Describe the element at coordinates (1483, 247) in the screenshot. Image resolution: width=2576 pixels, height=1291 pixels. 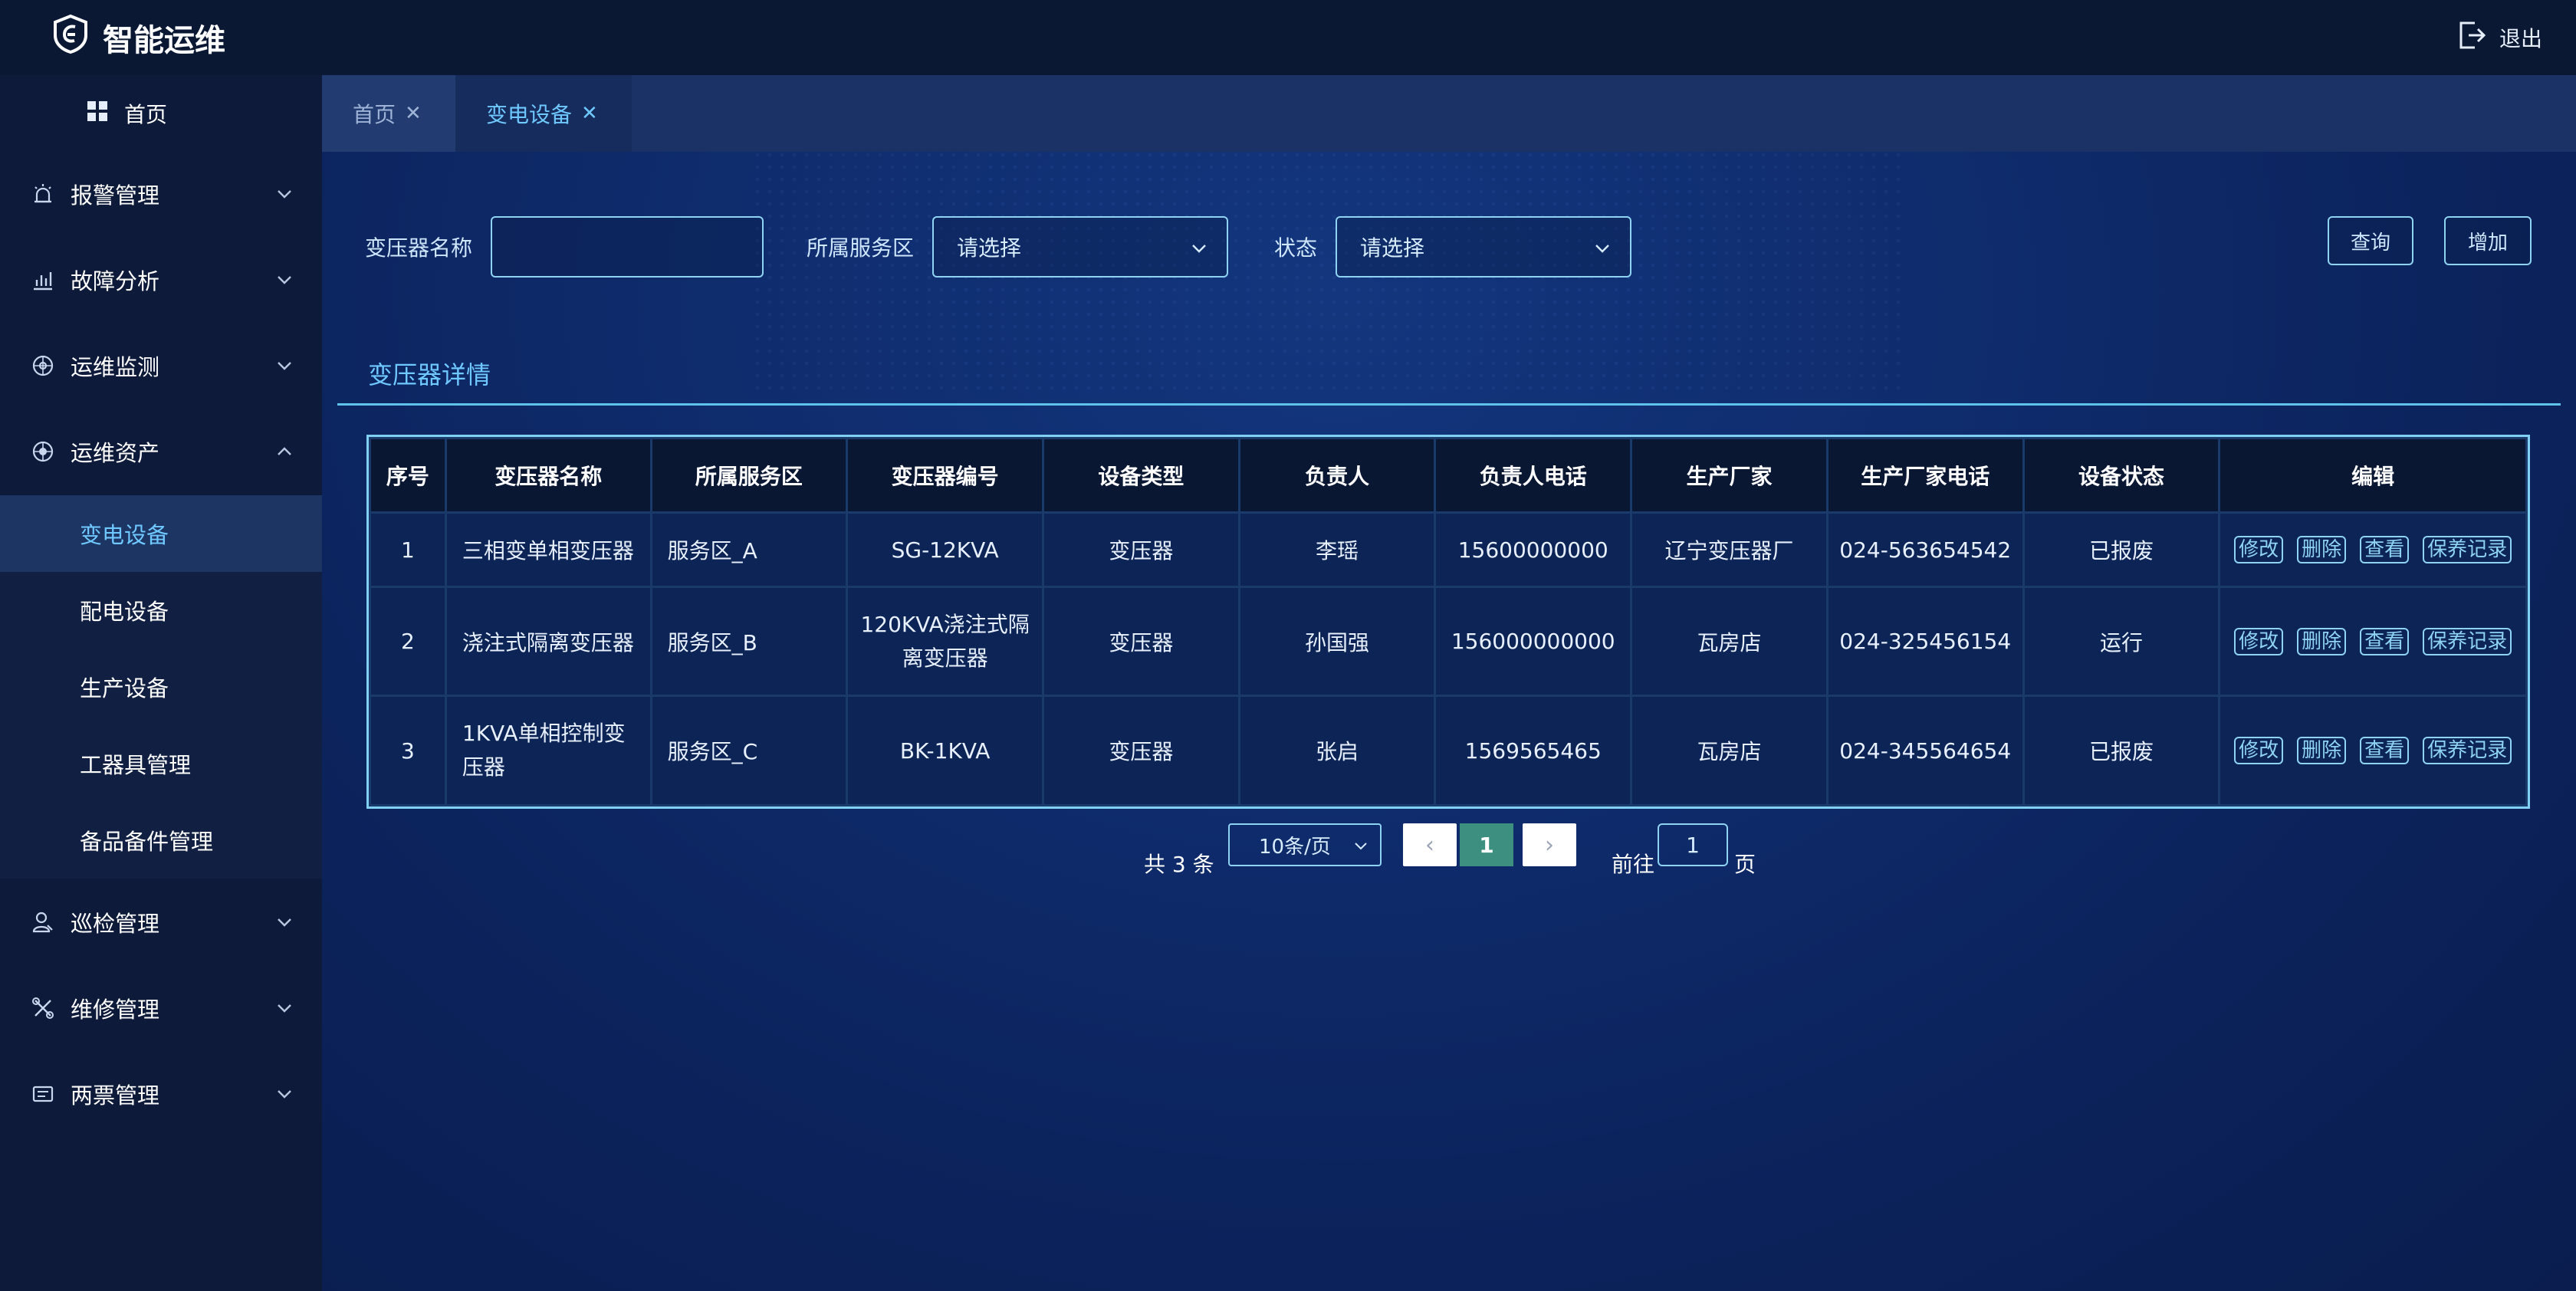
I see `status-select: 请选择` at that location.